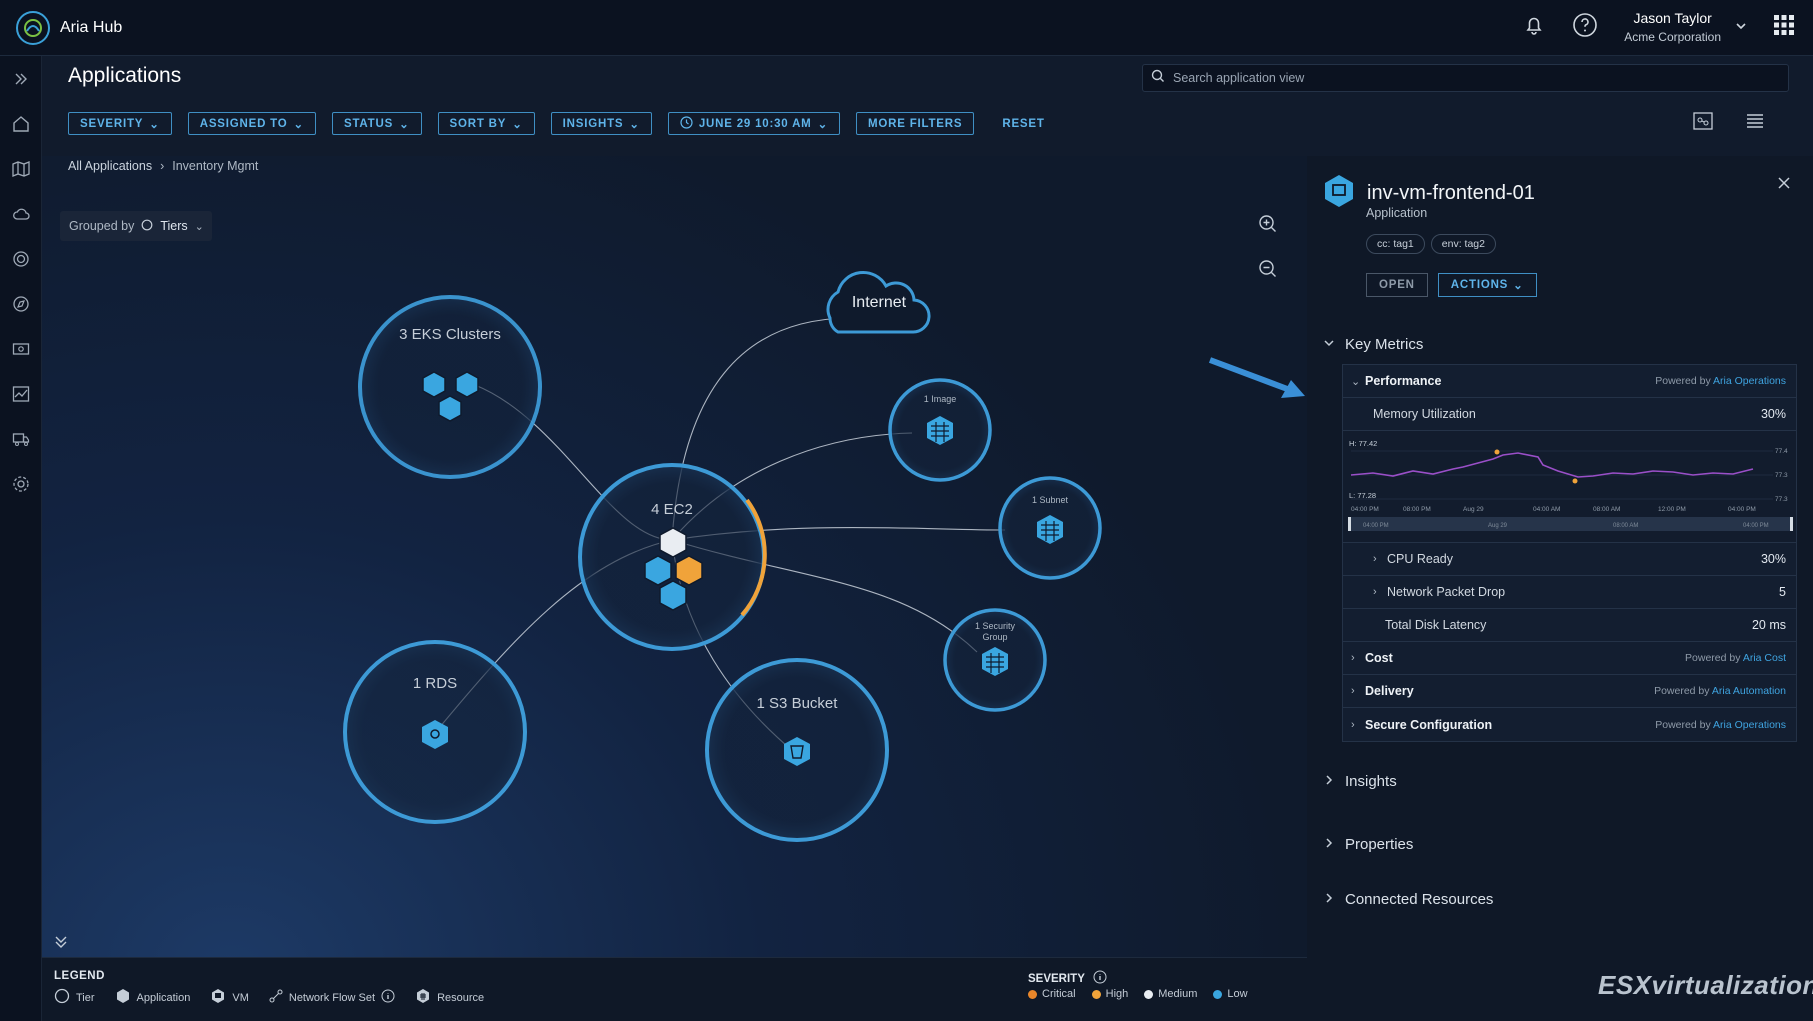 Image resolution: width=1813 pixels, height=1021 pixels. What do you see at coordinates (1773, 559) in the screenshot?
I see `cpu-ready-value: 30%` at bounding box center [1773, 559].